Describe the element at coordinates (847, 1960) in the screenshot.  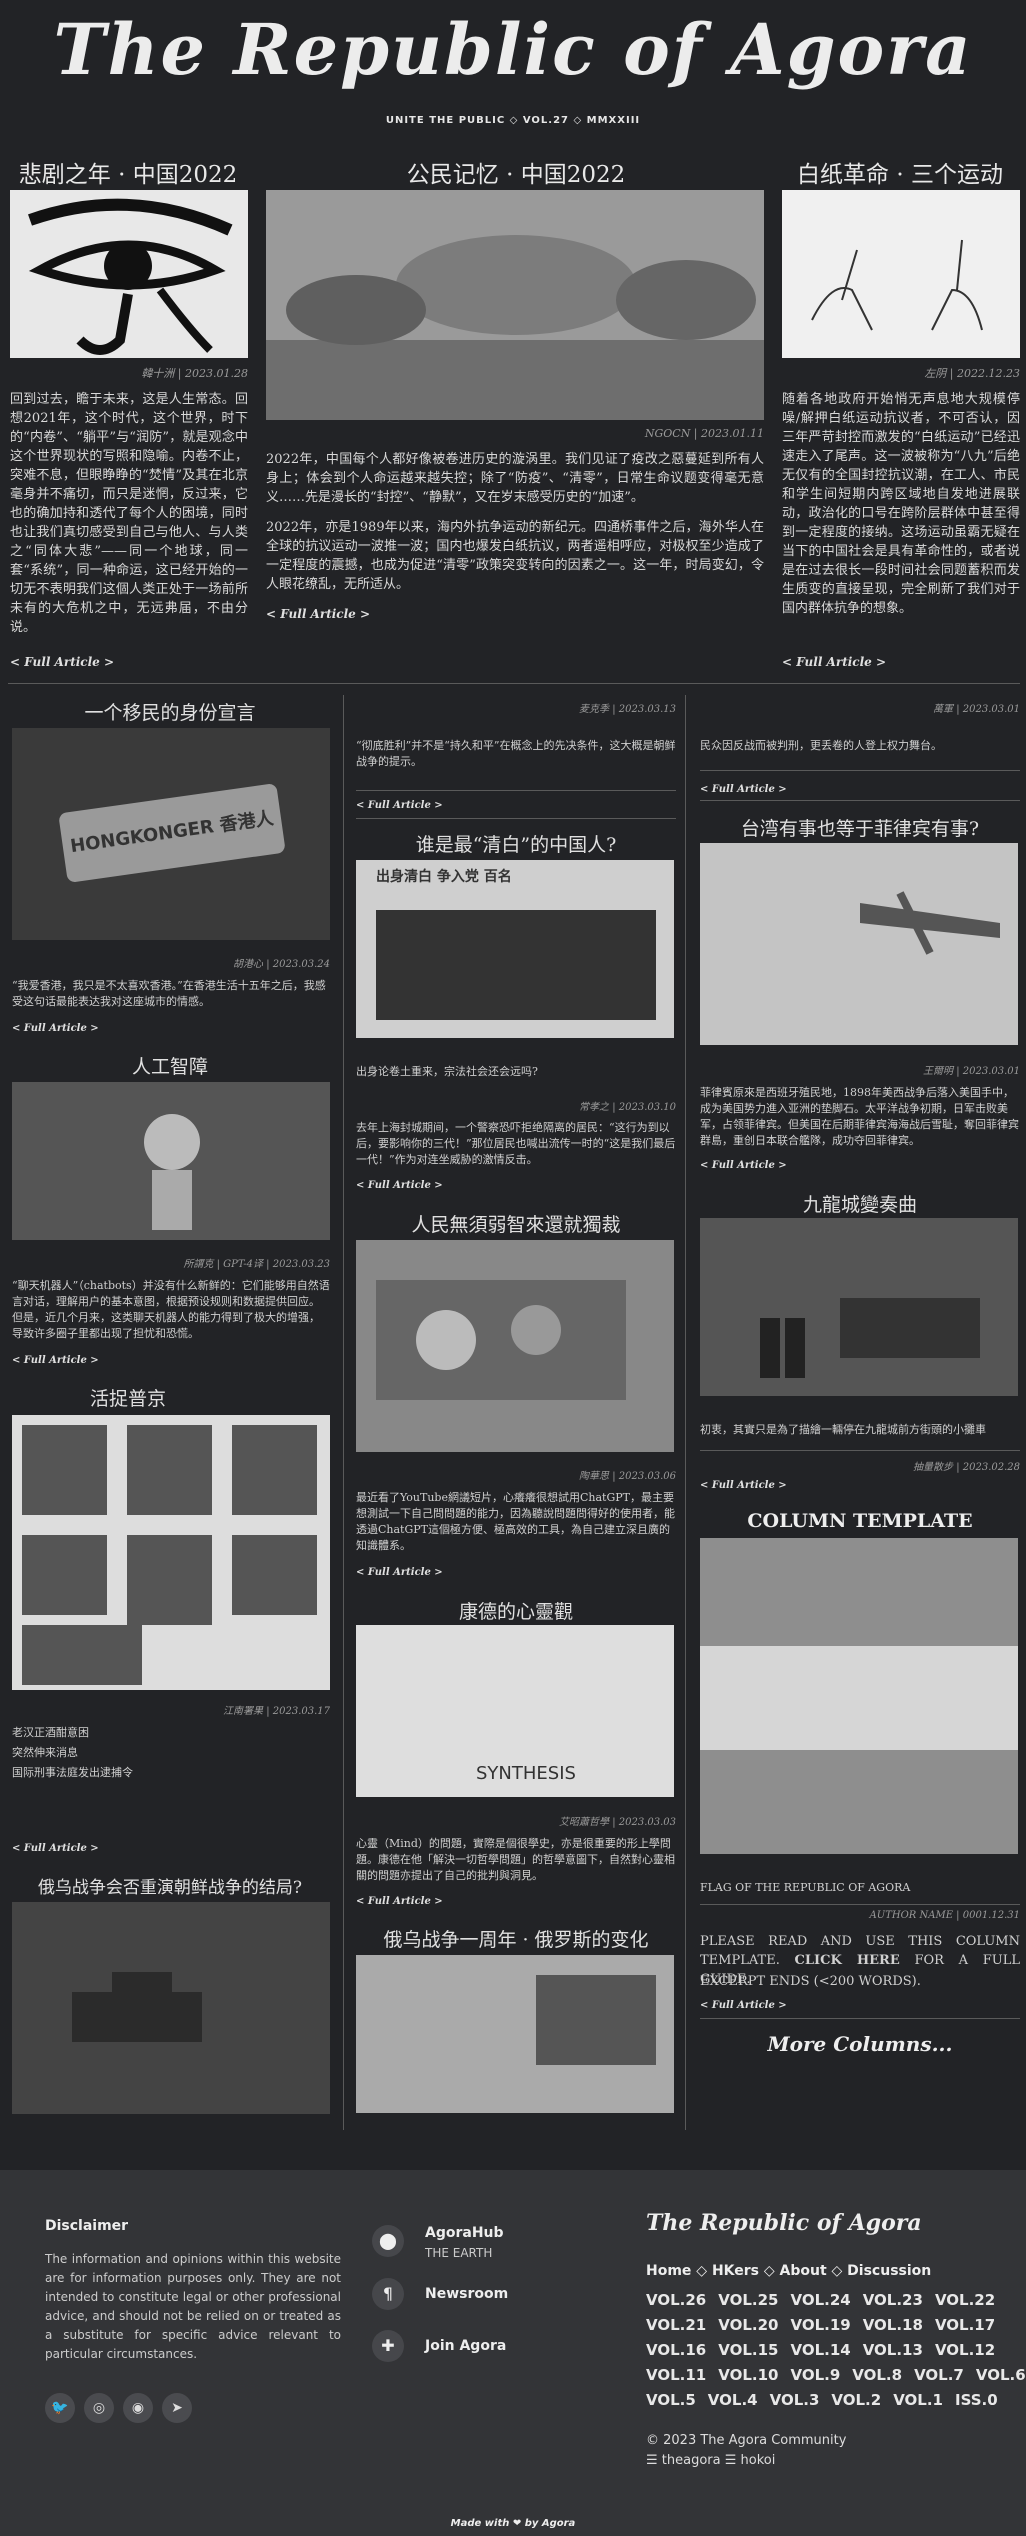
I see `click-here-link: CLICK HERE` at that location.